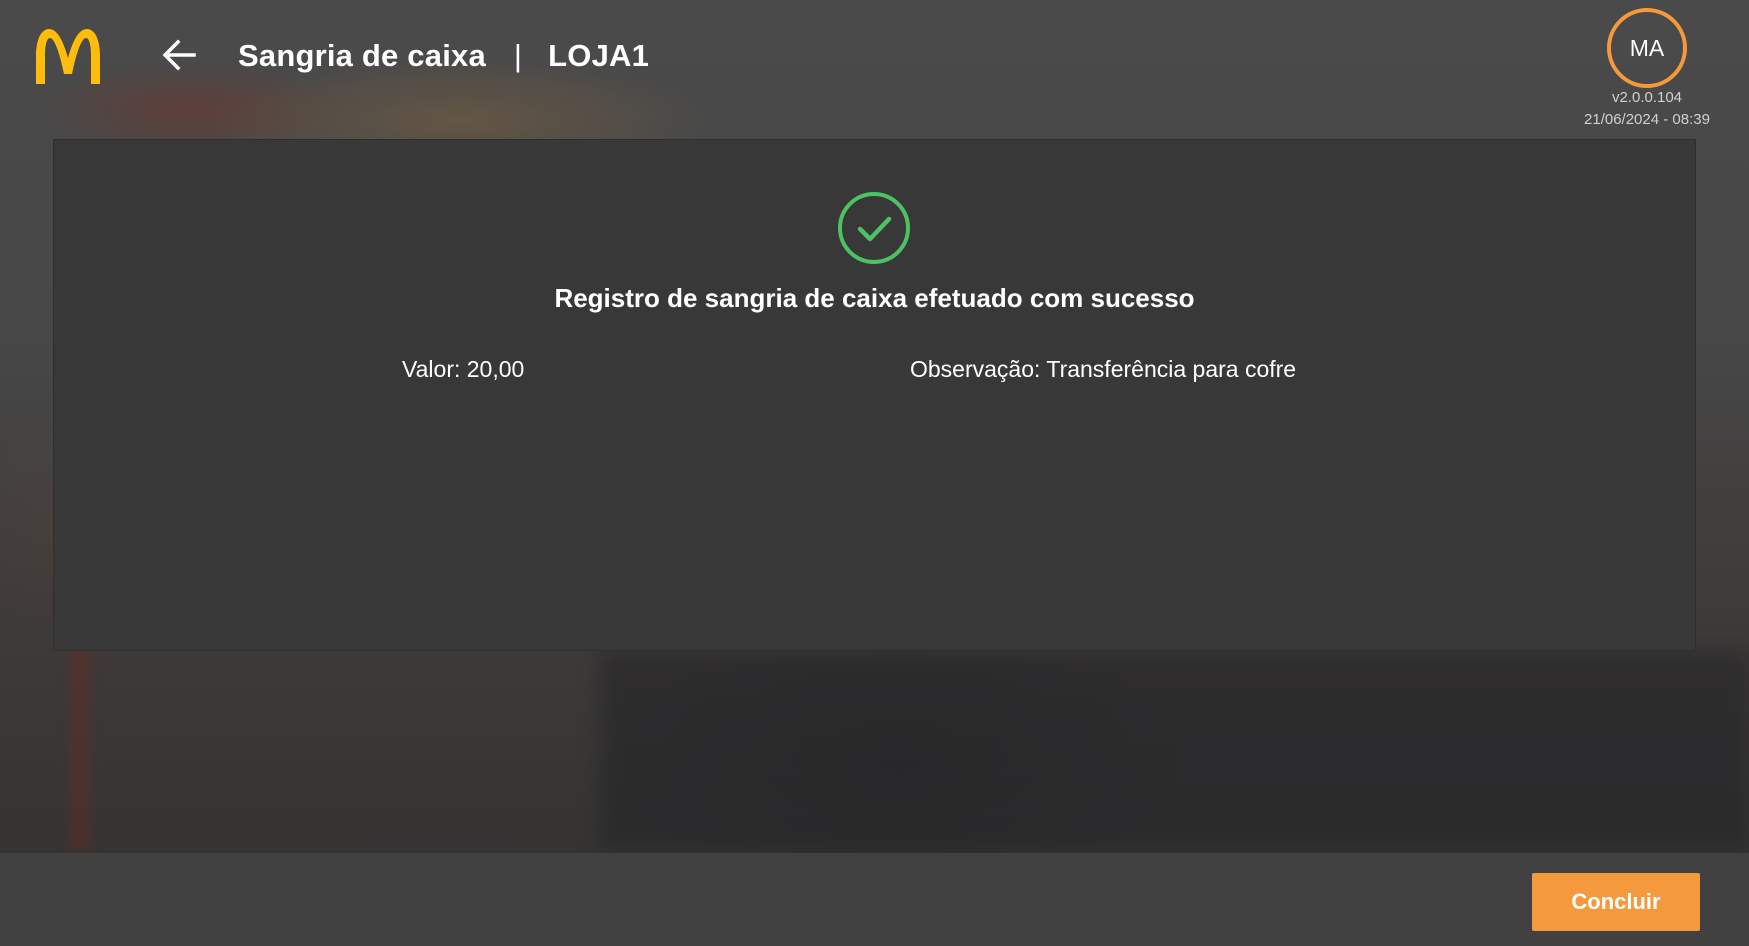 The image size is (1749, 946). I want to click on background-blur-left, so click(80, 745).